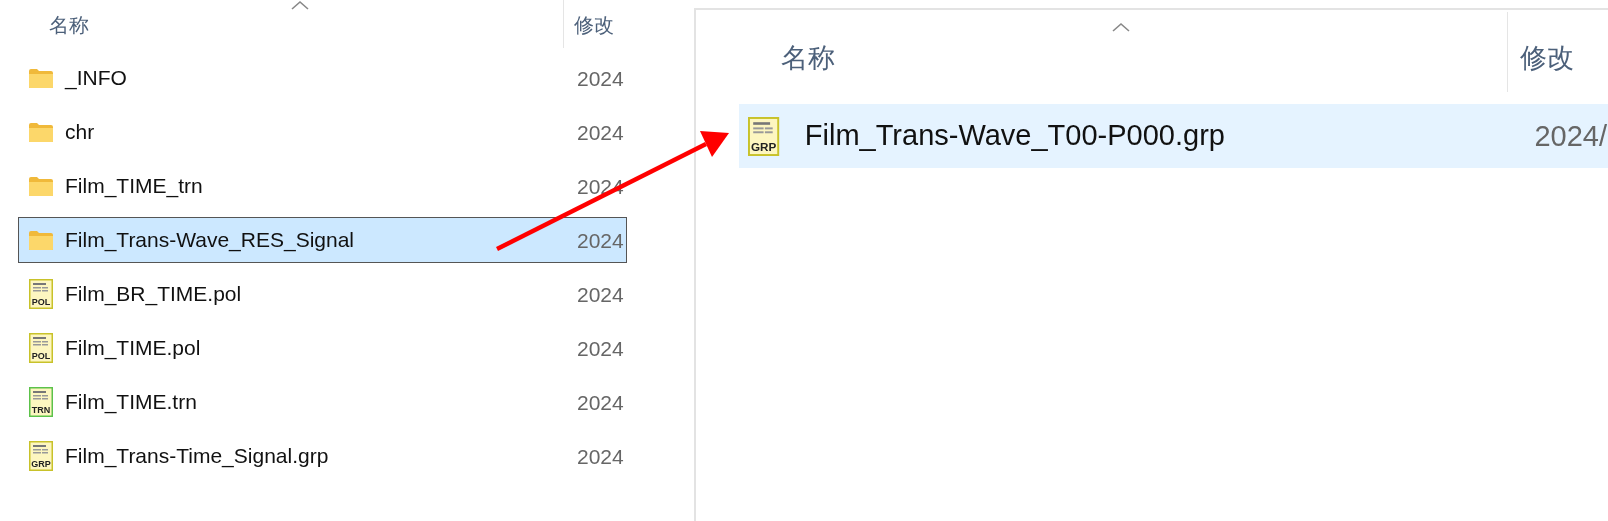 The height and width of the screenshot is (521, 1608). I want to click on file-name: Film_TIME.pol, so click(133, 348).